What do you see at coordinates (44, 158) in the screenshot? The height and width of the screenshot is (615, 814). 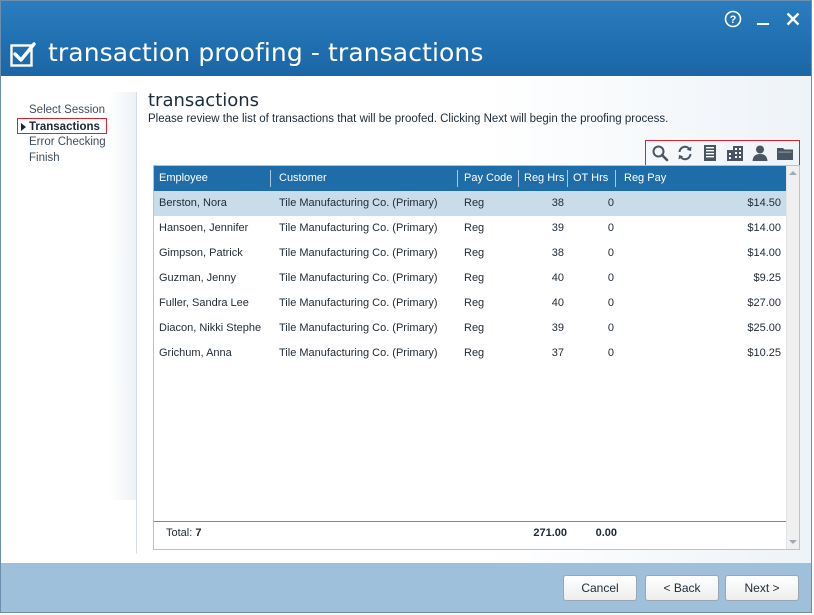 I see `nav-item-label: Finish` at bounding box center [44, 158].